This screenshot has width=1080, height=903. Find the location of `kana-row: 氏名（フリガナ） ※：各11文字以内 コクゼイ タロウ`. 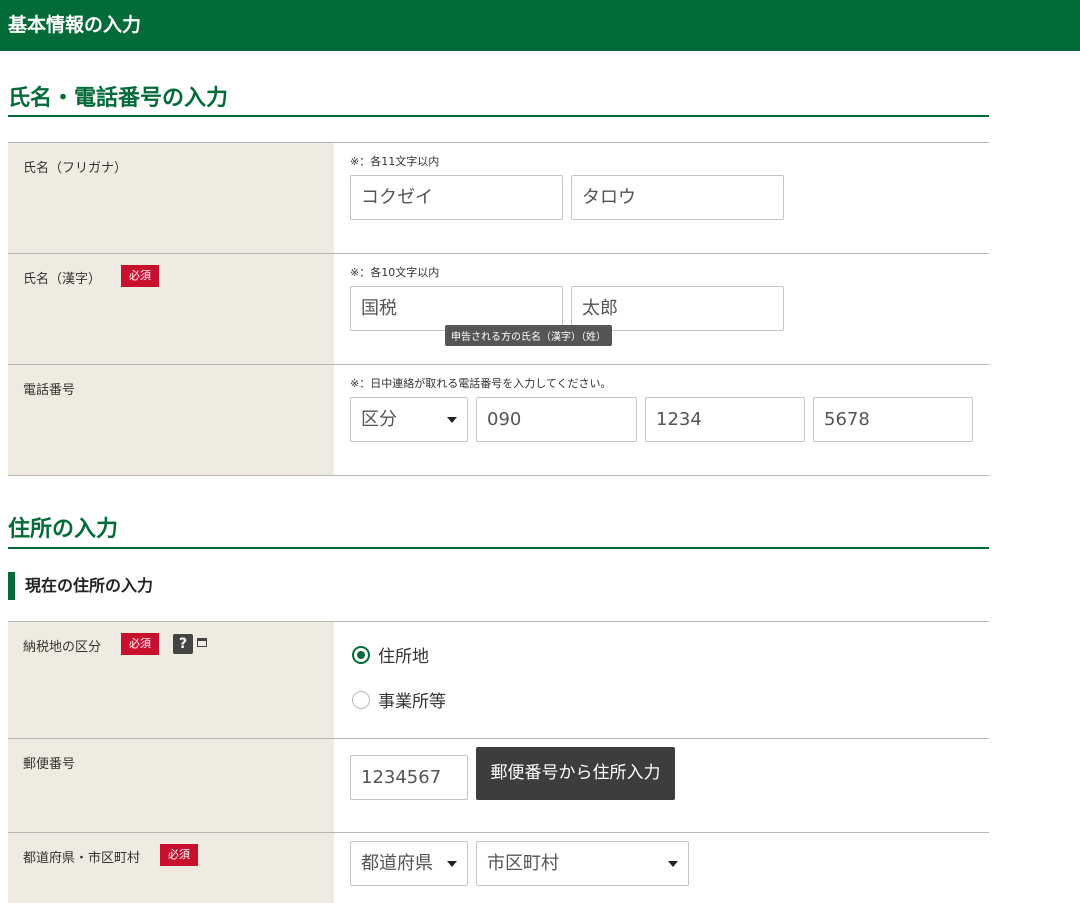

kana-row: 氏名（フリガナ） ※：各11文字以内 コクゼイ タロウ is located at coordinates (498, 198).